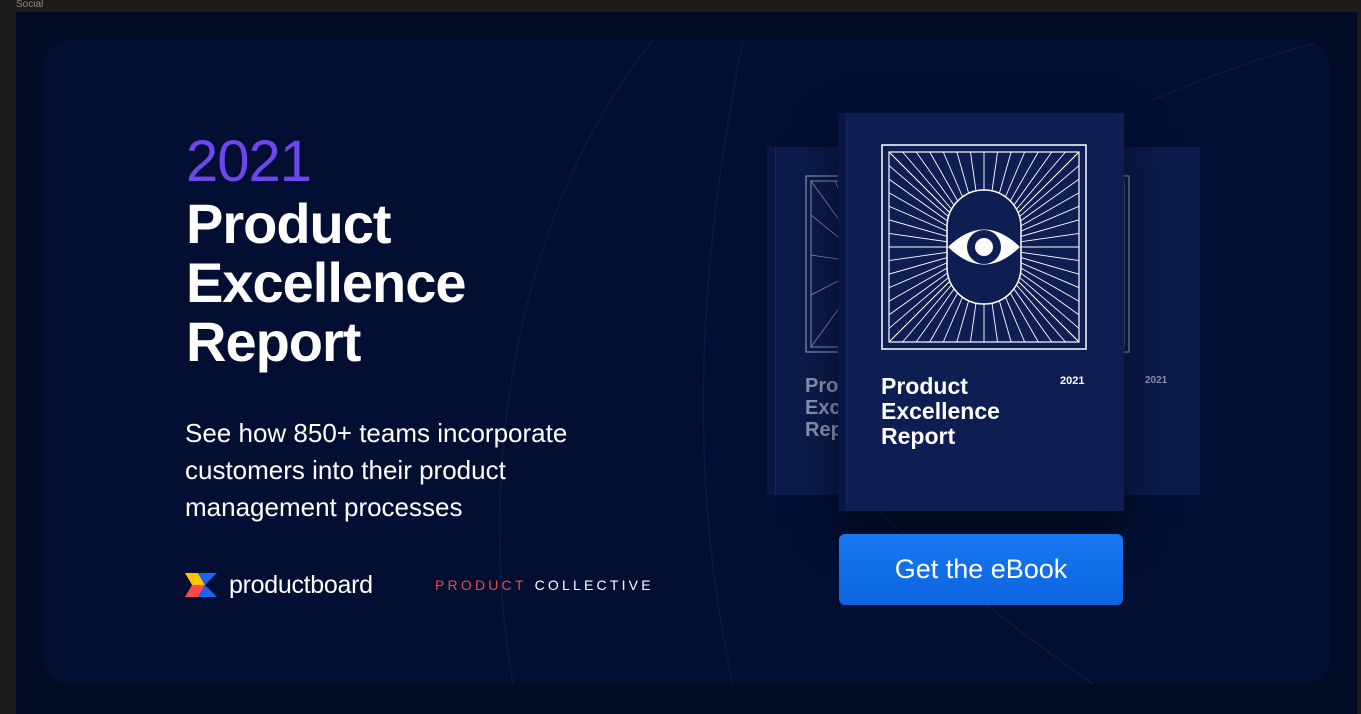  I want to click on front-book-title: Product Excellence Report, so click(940, 411).